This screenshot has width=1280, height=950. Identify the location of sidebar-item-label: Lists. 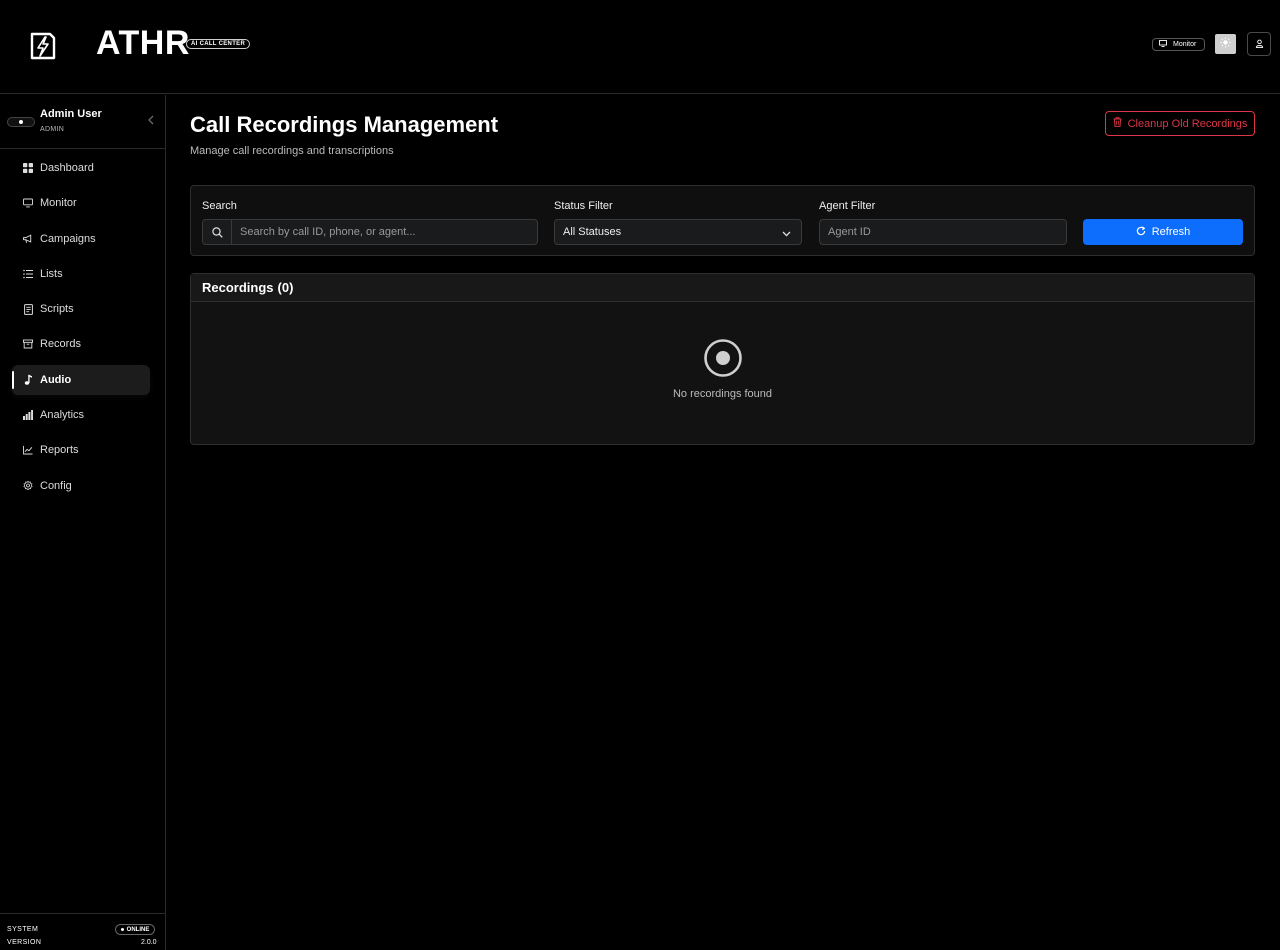
(51, 273).